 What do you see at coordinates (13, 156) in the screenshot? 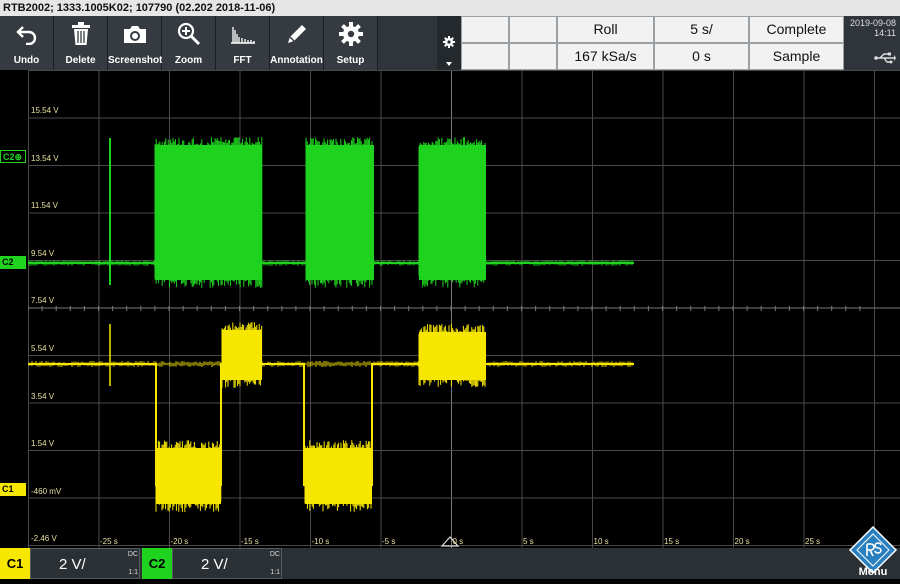
I see `c2-offset-marker: C2⊕` at bounding box center [13, 156].